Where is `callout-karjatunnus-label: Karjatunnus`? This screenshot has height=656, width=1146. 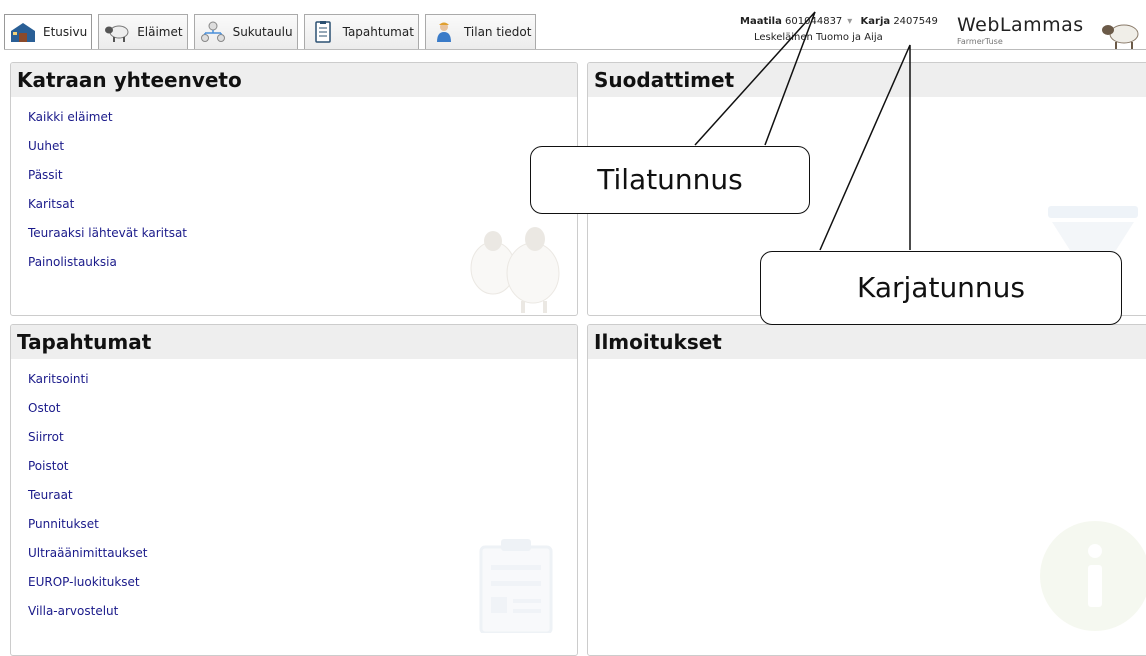
callout-karjatunnus-label: Karjatunnus is located at coordinates (941, 287).